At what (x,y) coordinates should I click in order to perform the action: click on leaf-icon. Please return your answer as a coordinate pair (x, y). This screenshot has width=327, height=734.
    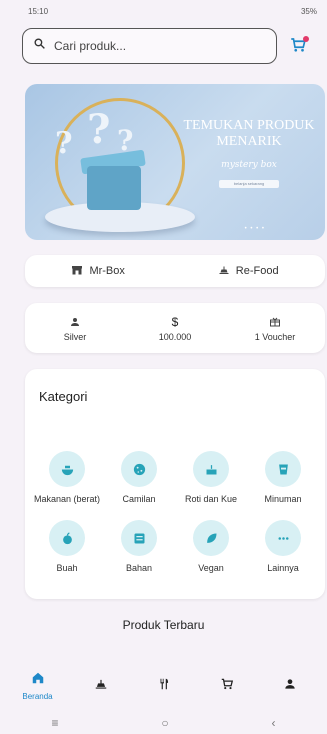
    Looking at the image, I should click on (211, 538).